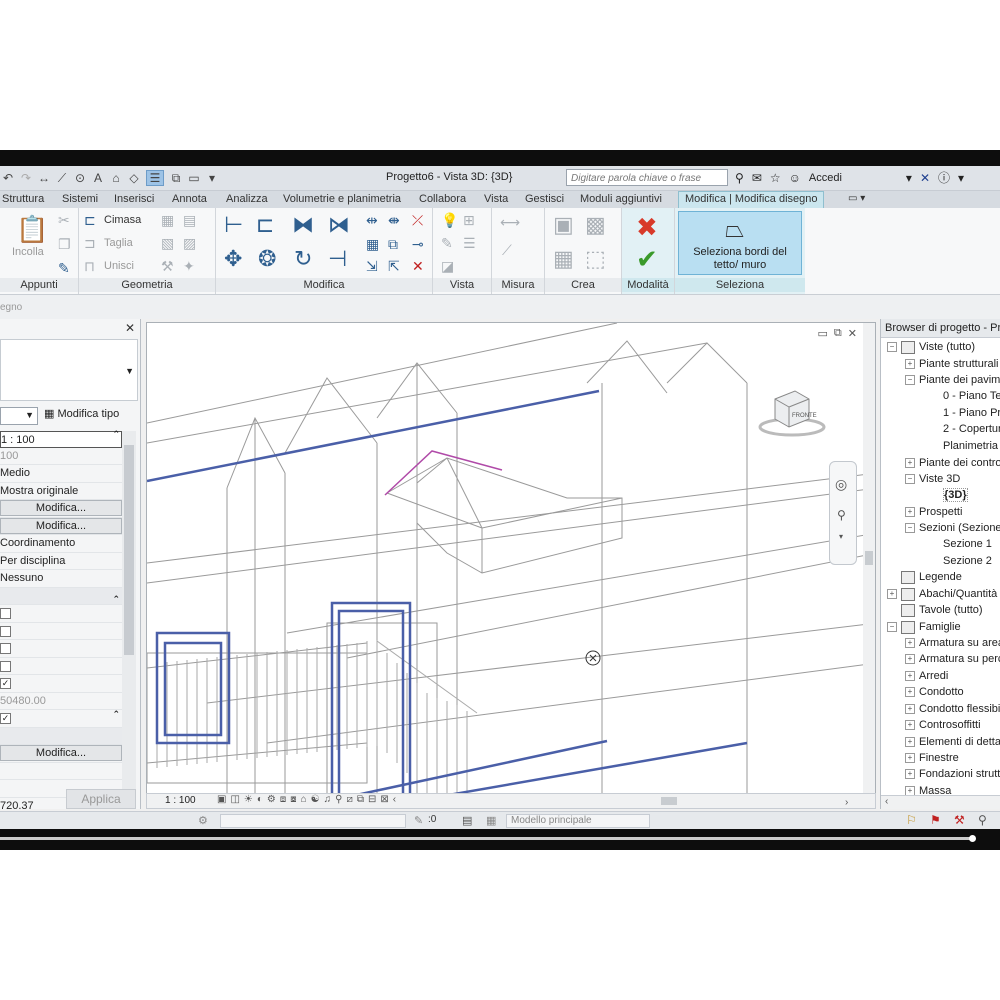 The image size is (1000, 1000). Describe the element at coordinates (61, 579) in the screenshot. I see `property-value: Nessuno` at that location.